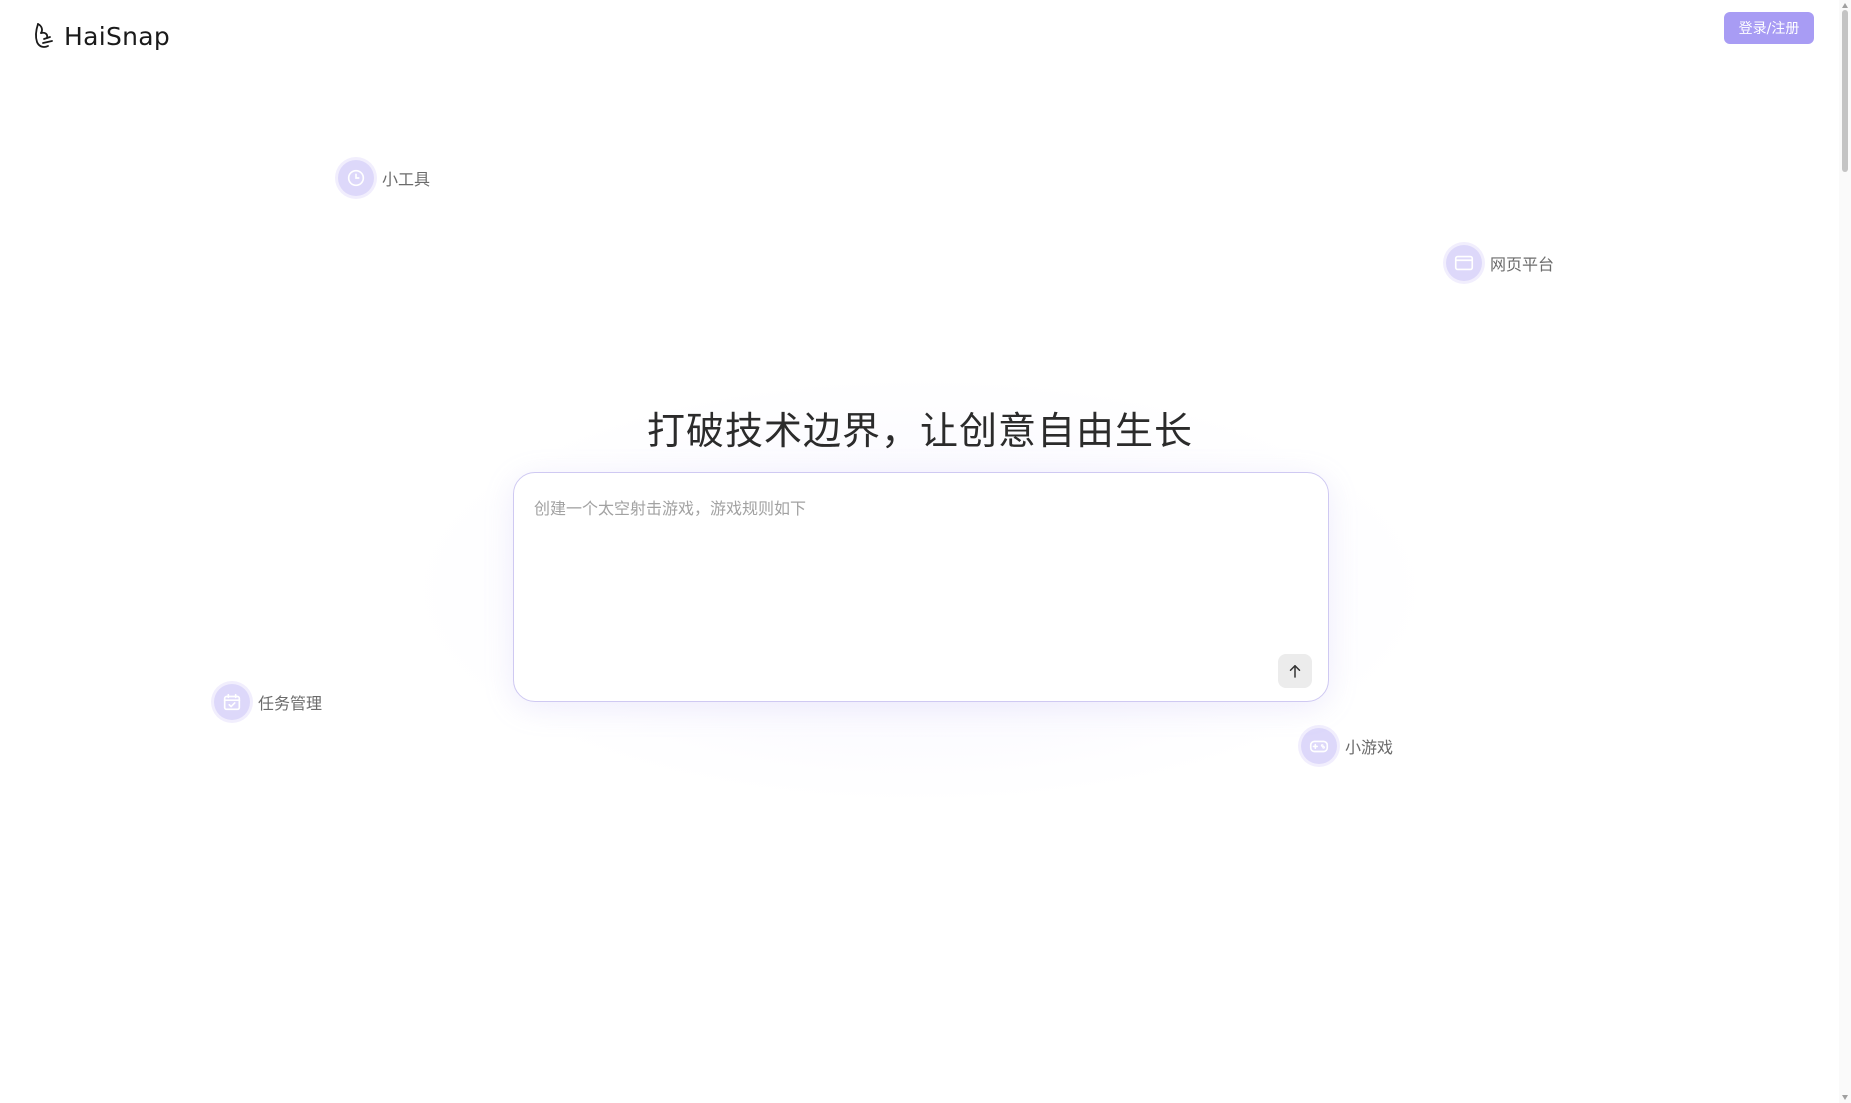  I want to click on brand-name: HaiSnap, so click(117, 36).